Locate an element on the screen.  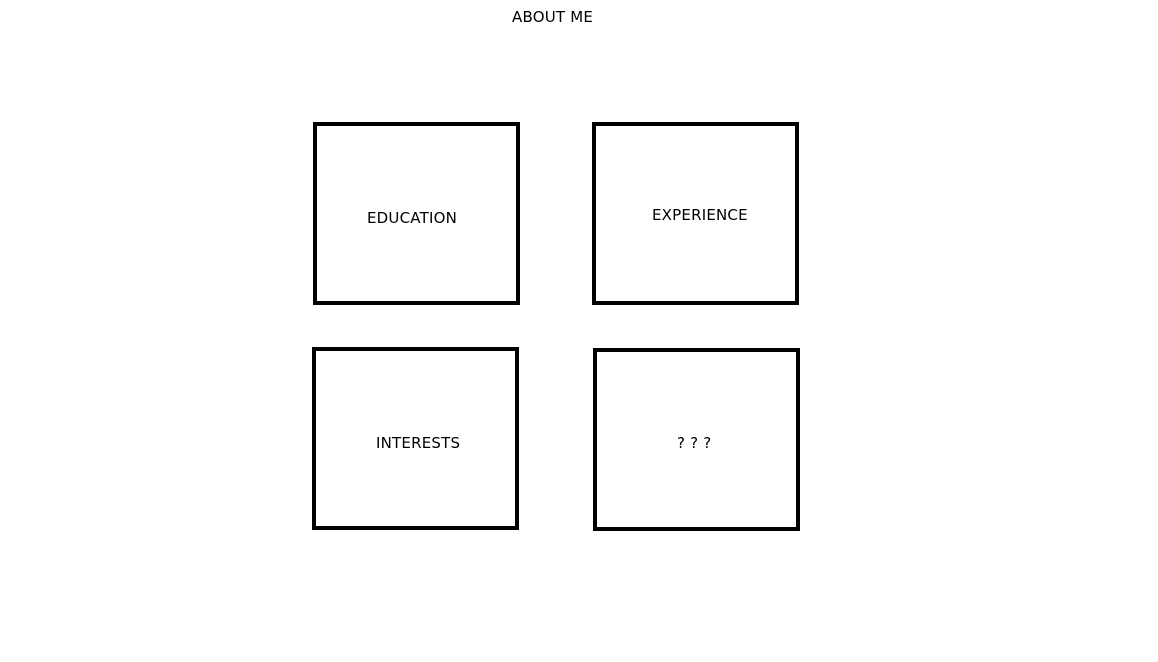
education-tile: EDUCATION is located at coordinates (416, 213).